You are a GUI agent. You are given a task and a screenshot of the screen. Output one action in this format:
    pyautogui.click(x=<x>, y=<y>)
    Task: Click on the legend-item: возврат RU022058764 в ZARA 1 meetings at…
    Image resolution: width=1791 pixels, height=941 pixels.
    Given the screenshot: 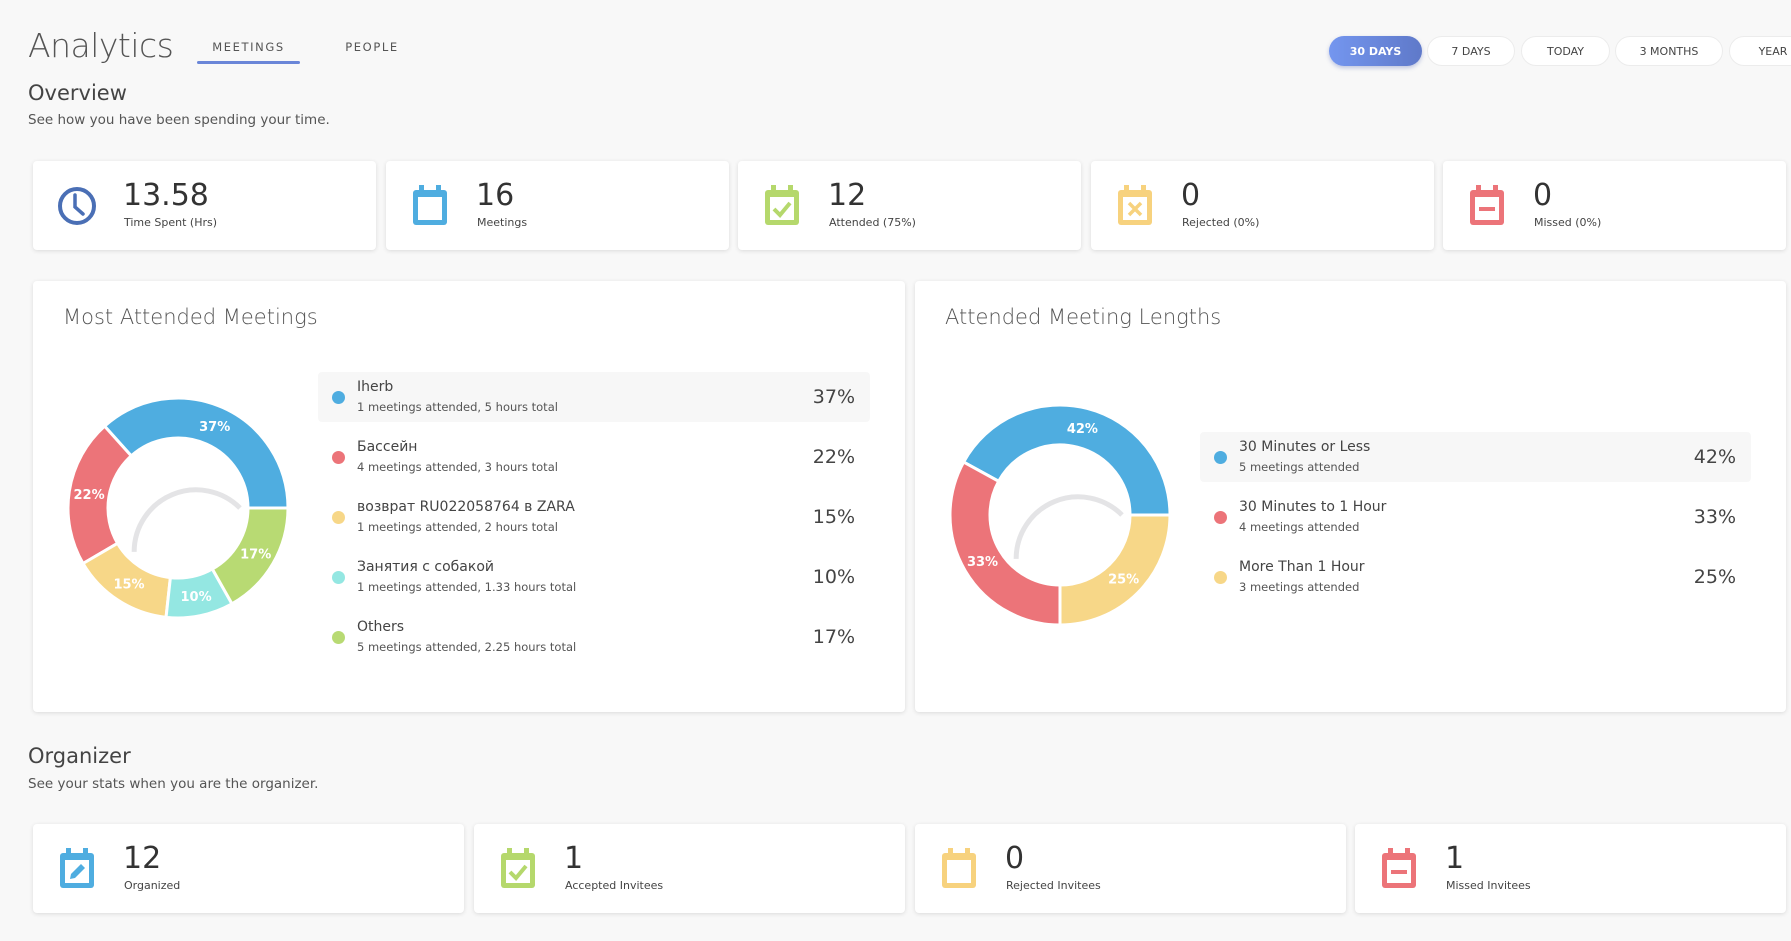 What is the action you would take?
    pyautogui.click(x=594, y=517)
    